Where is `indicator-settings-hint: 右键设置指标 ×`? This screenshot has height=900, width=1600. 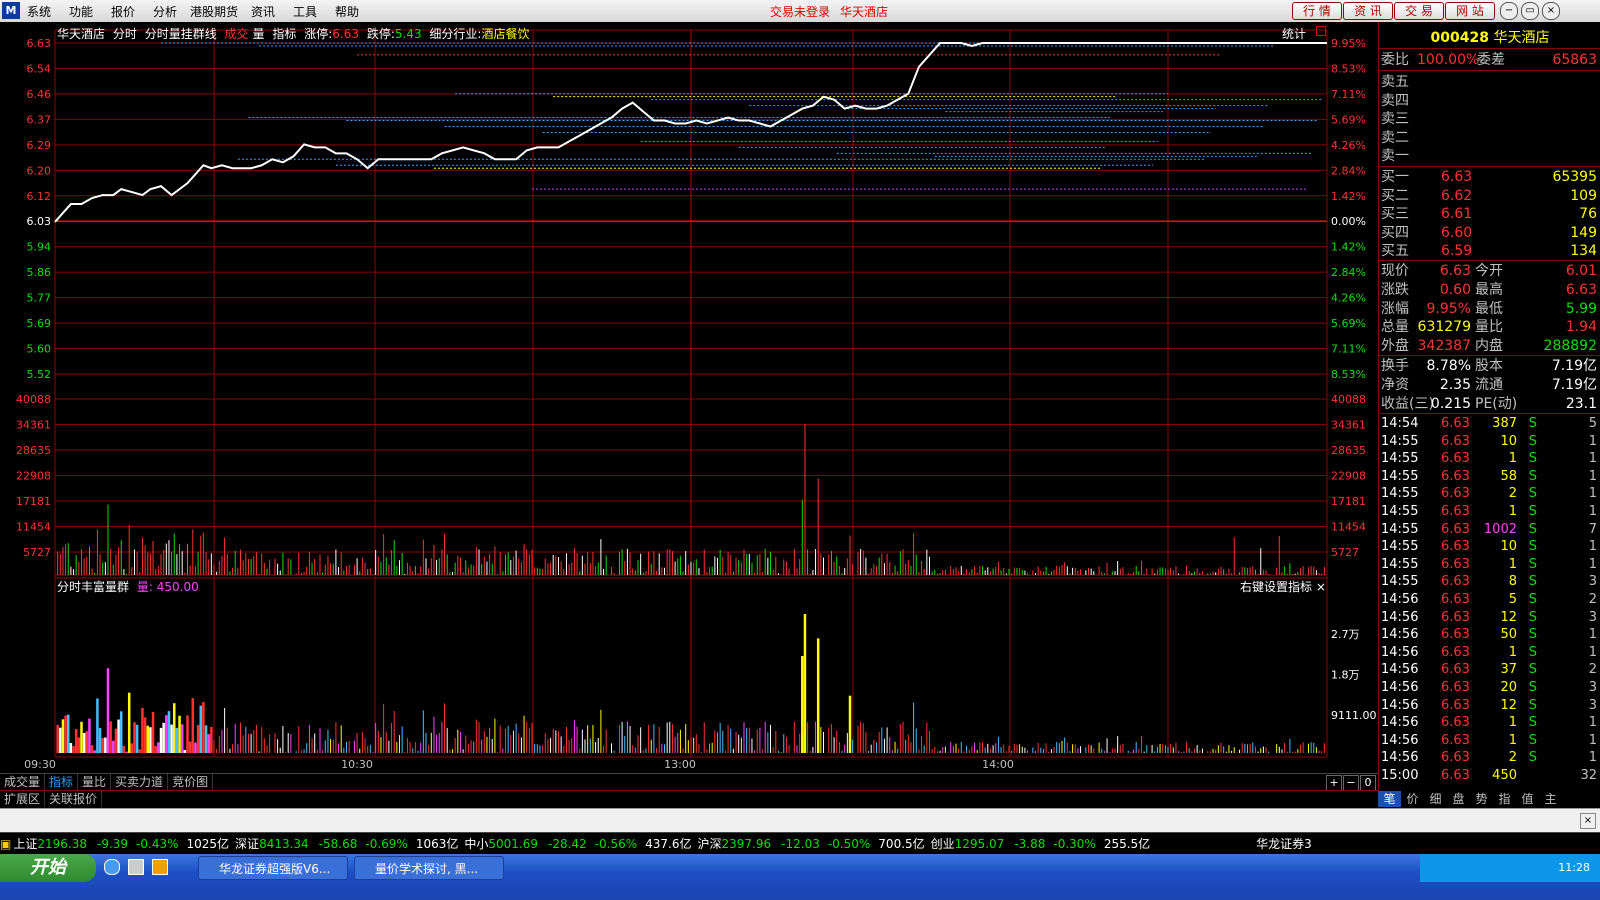
indicator-settings-hint: 右键设置指标 × is located at coordinates (1283, 586).